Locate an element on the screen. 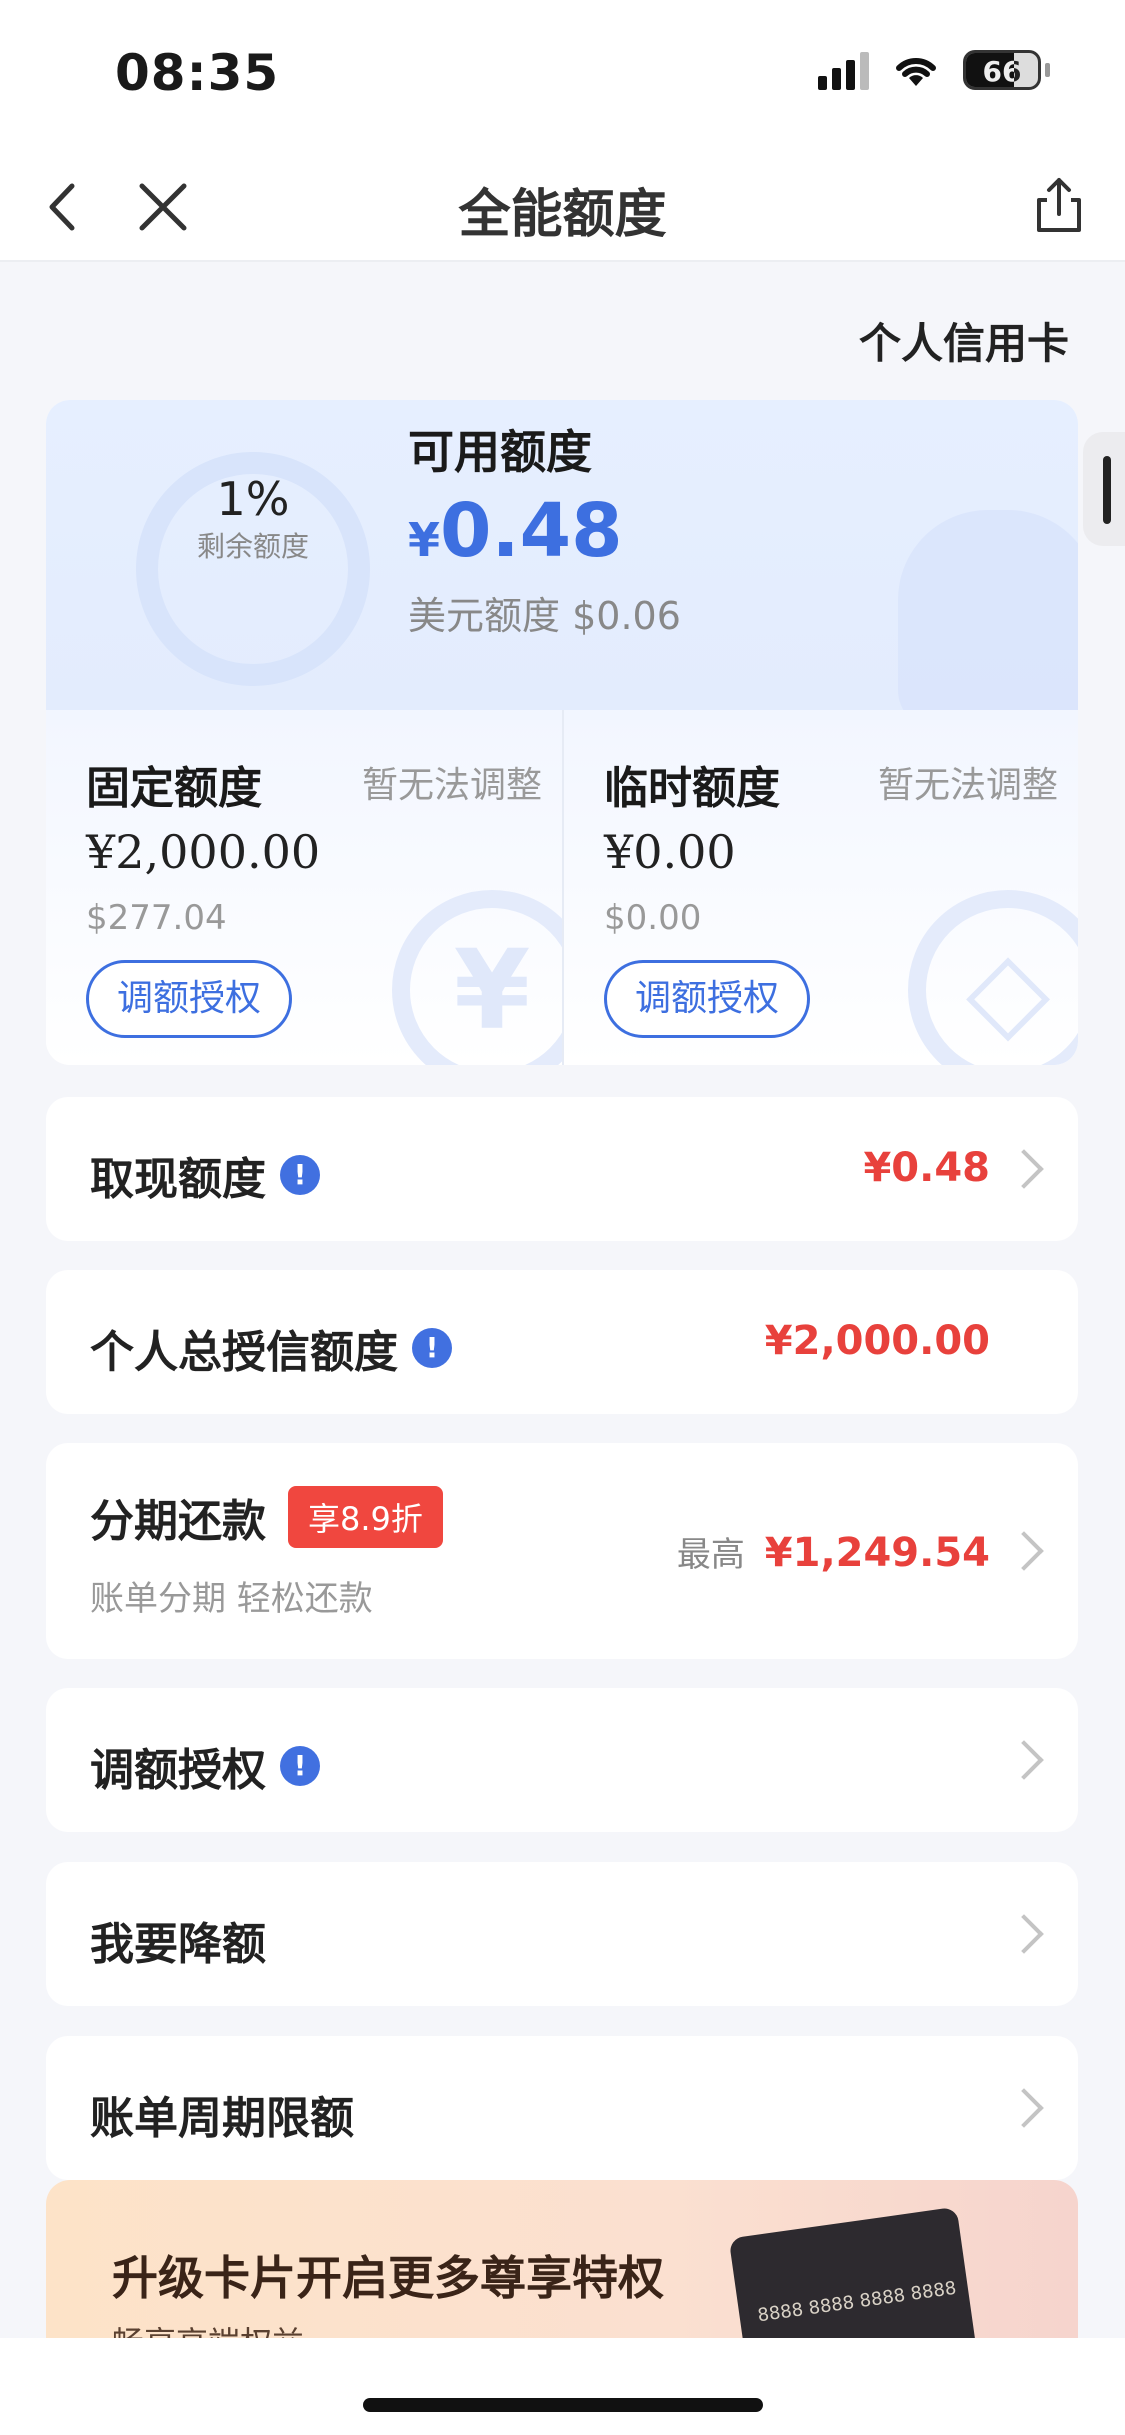 The height and width of the screenshot is (2435, 1125). cash-advance-label-group: 取现额度 ! is located at coordinates (205, 1175).